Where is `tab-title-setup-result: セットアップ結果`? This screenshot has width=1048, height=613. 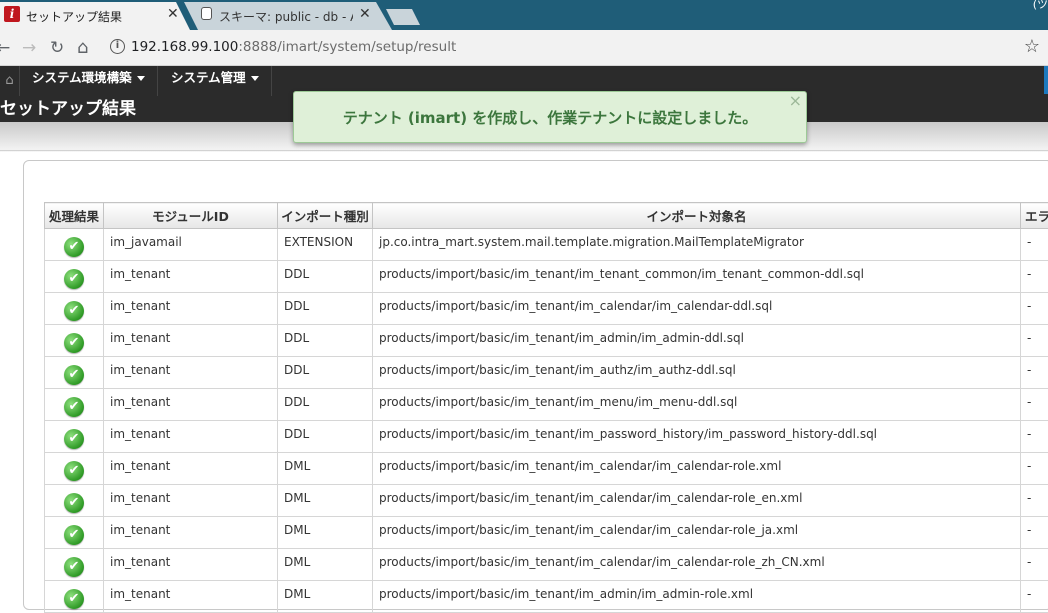
tab-title-setup-result: セットアップ結果 is located at coordinates (96, 16).